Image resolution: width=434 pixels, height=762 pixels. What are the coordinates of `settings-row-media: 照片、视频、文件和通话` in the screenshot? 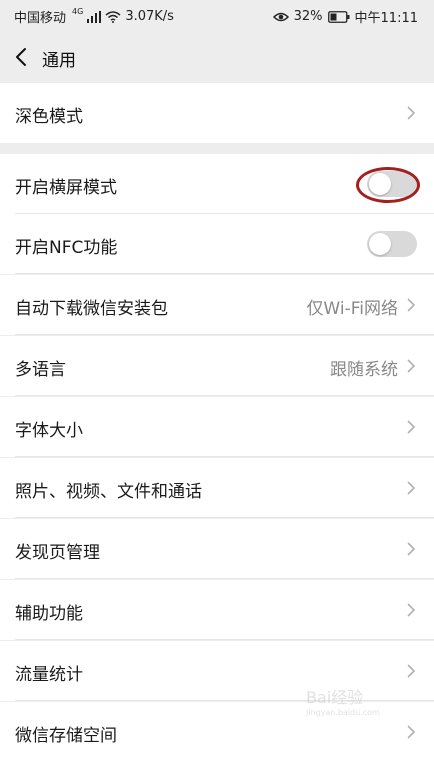 It's located at (217, 488).